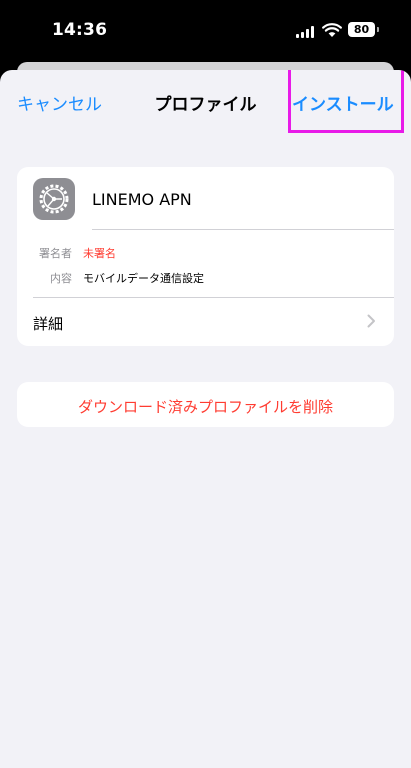 This screenshot has height=768, width=411. I want to click on delete-profile-label: ダウンロード済みプロファイルを削除, so click(205, 407).